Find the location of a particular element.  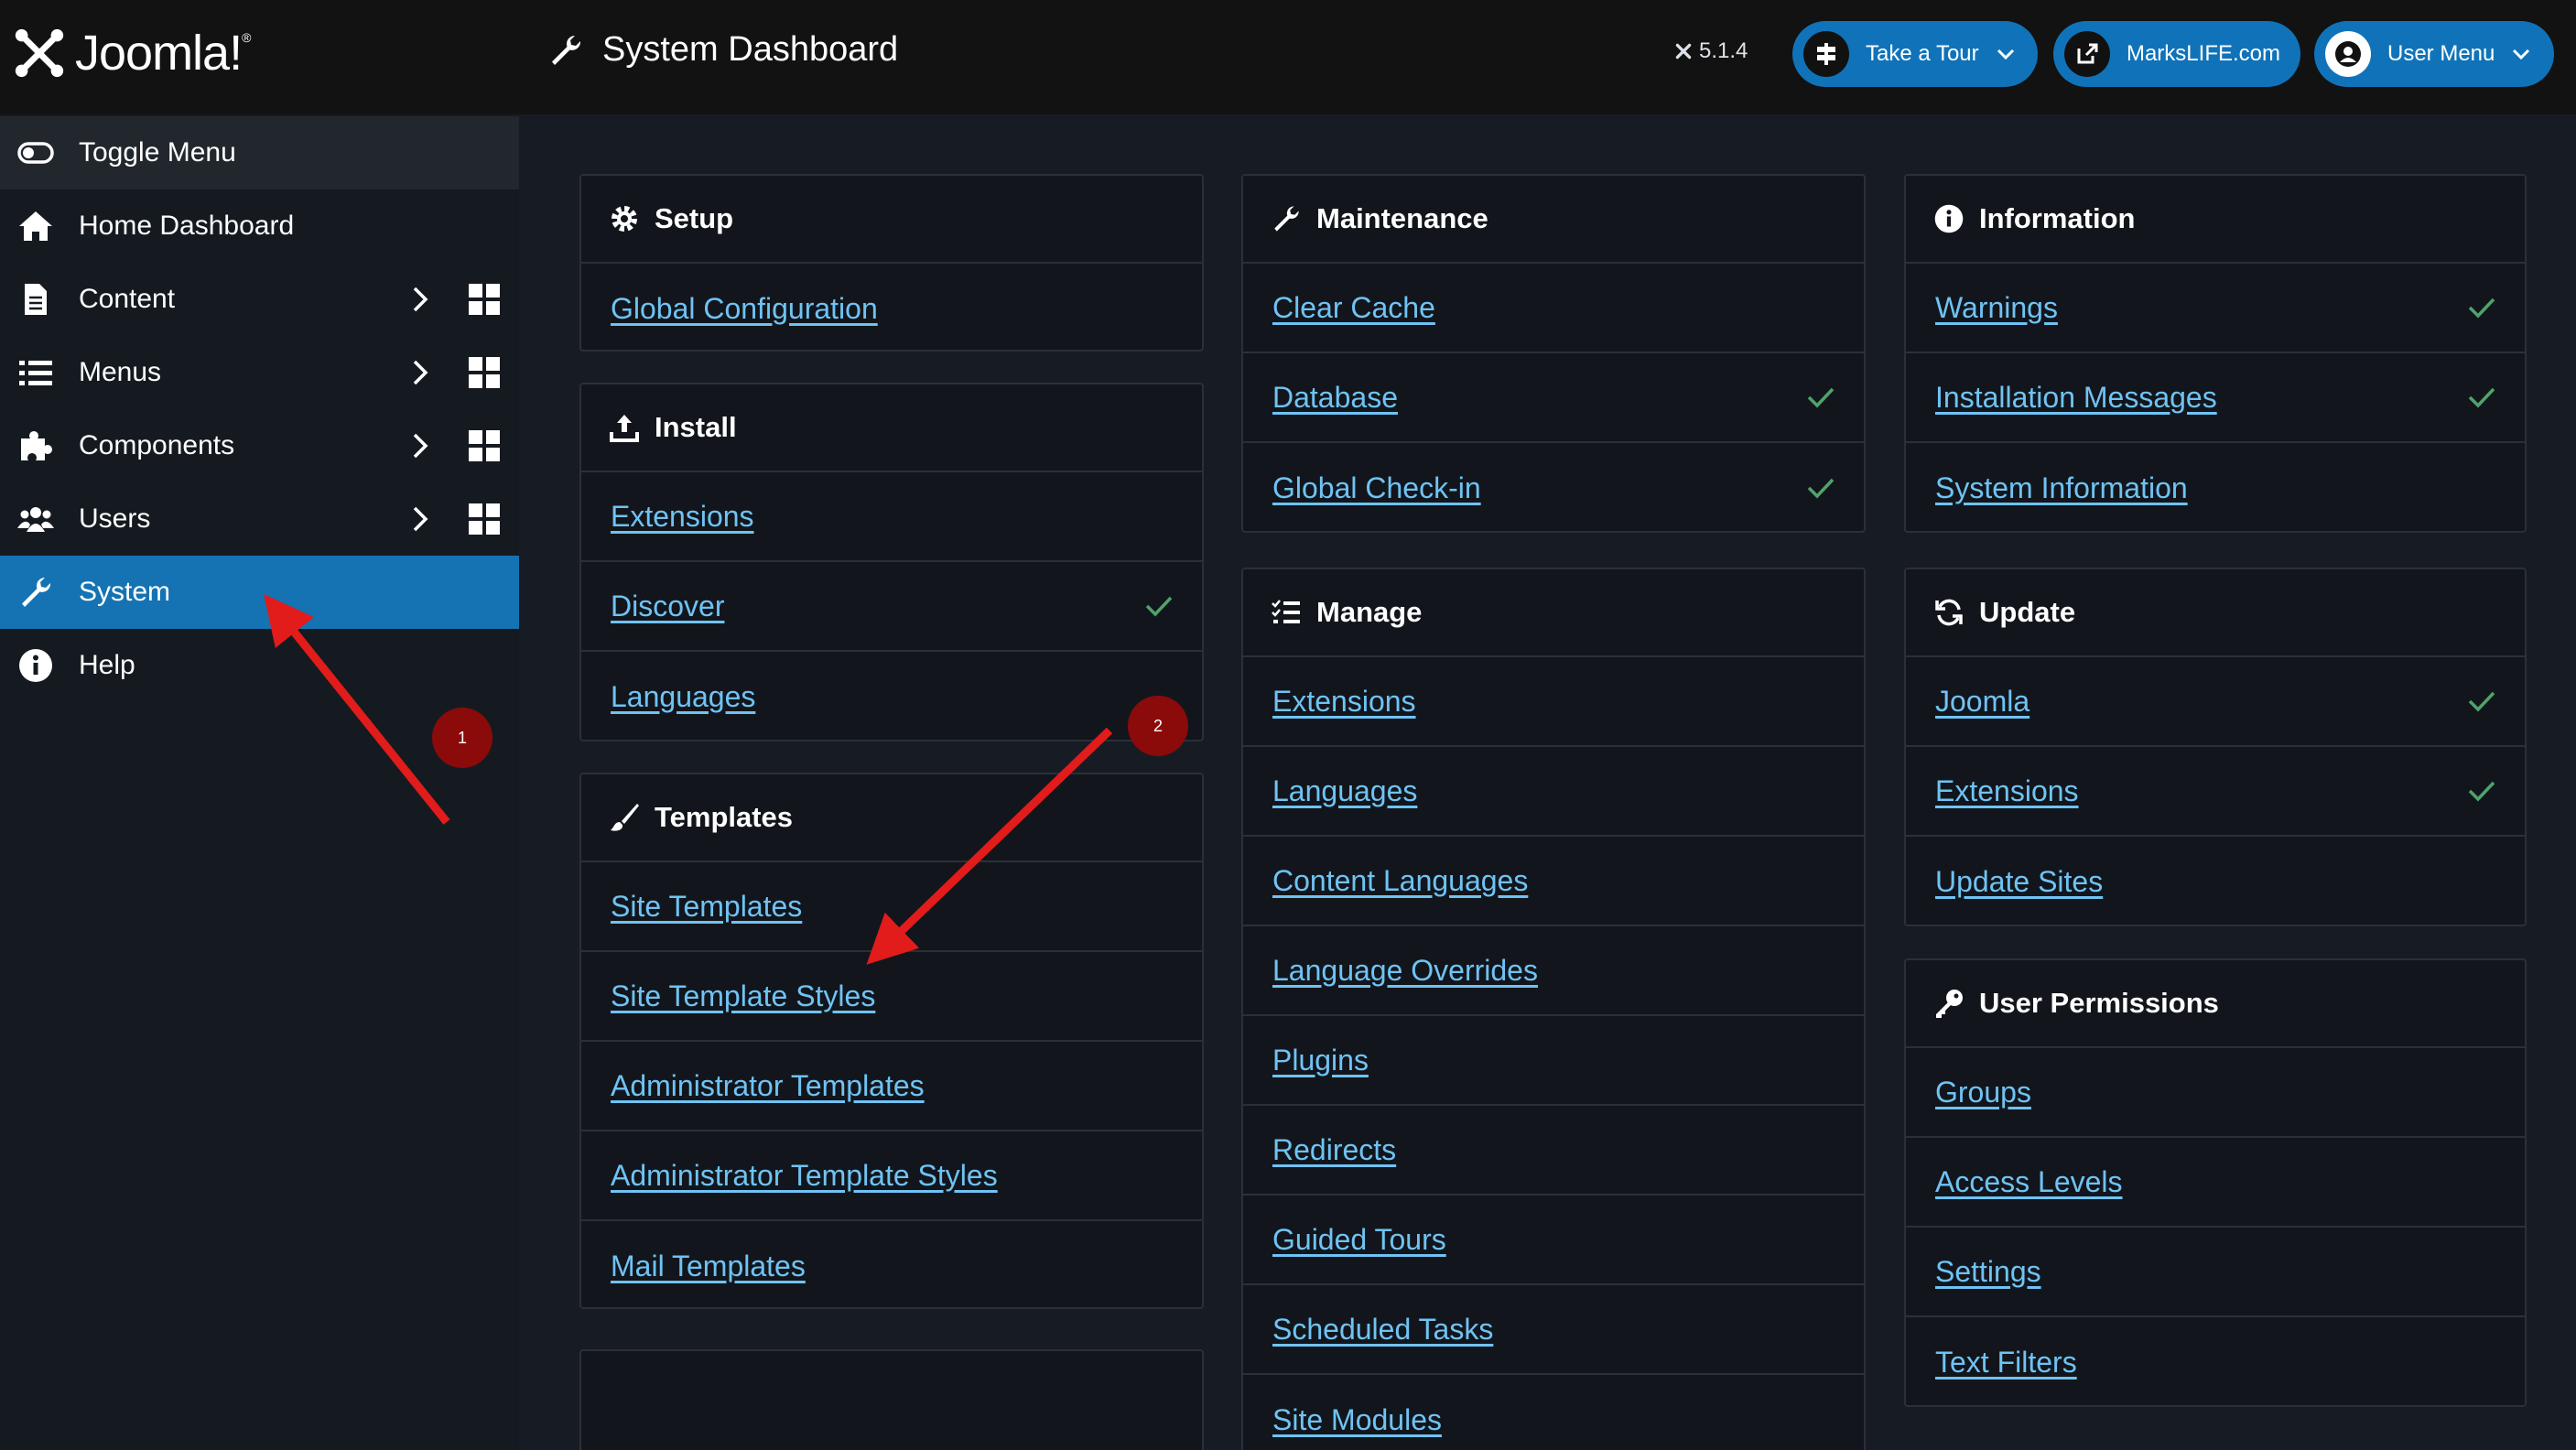

card-header: Manage is located at coordinates (1554, 613).